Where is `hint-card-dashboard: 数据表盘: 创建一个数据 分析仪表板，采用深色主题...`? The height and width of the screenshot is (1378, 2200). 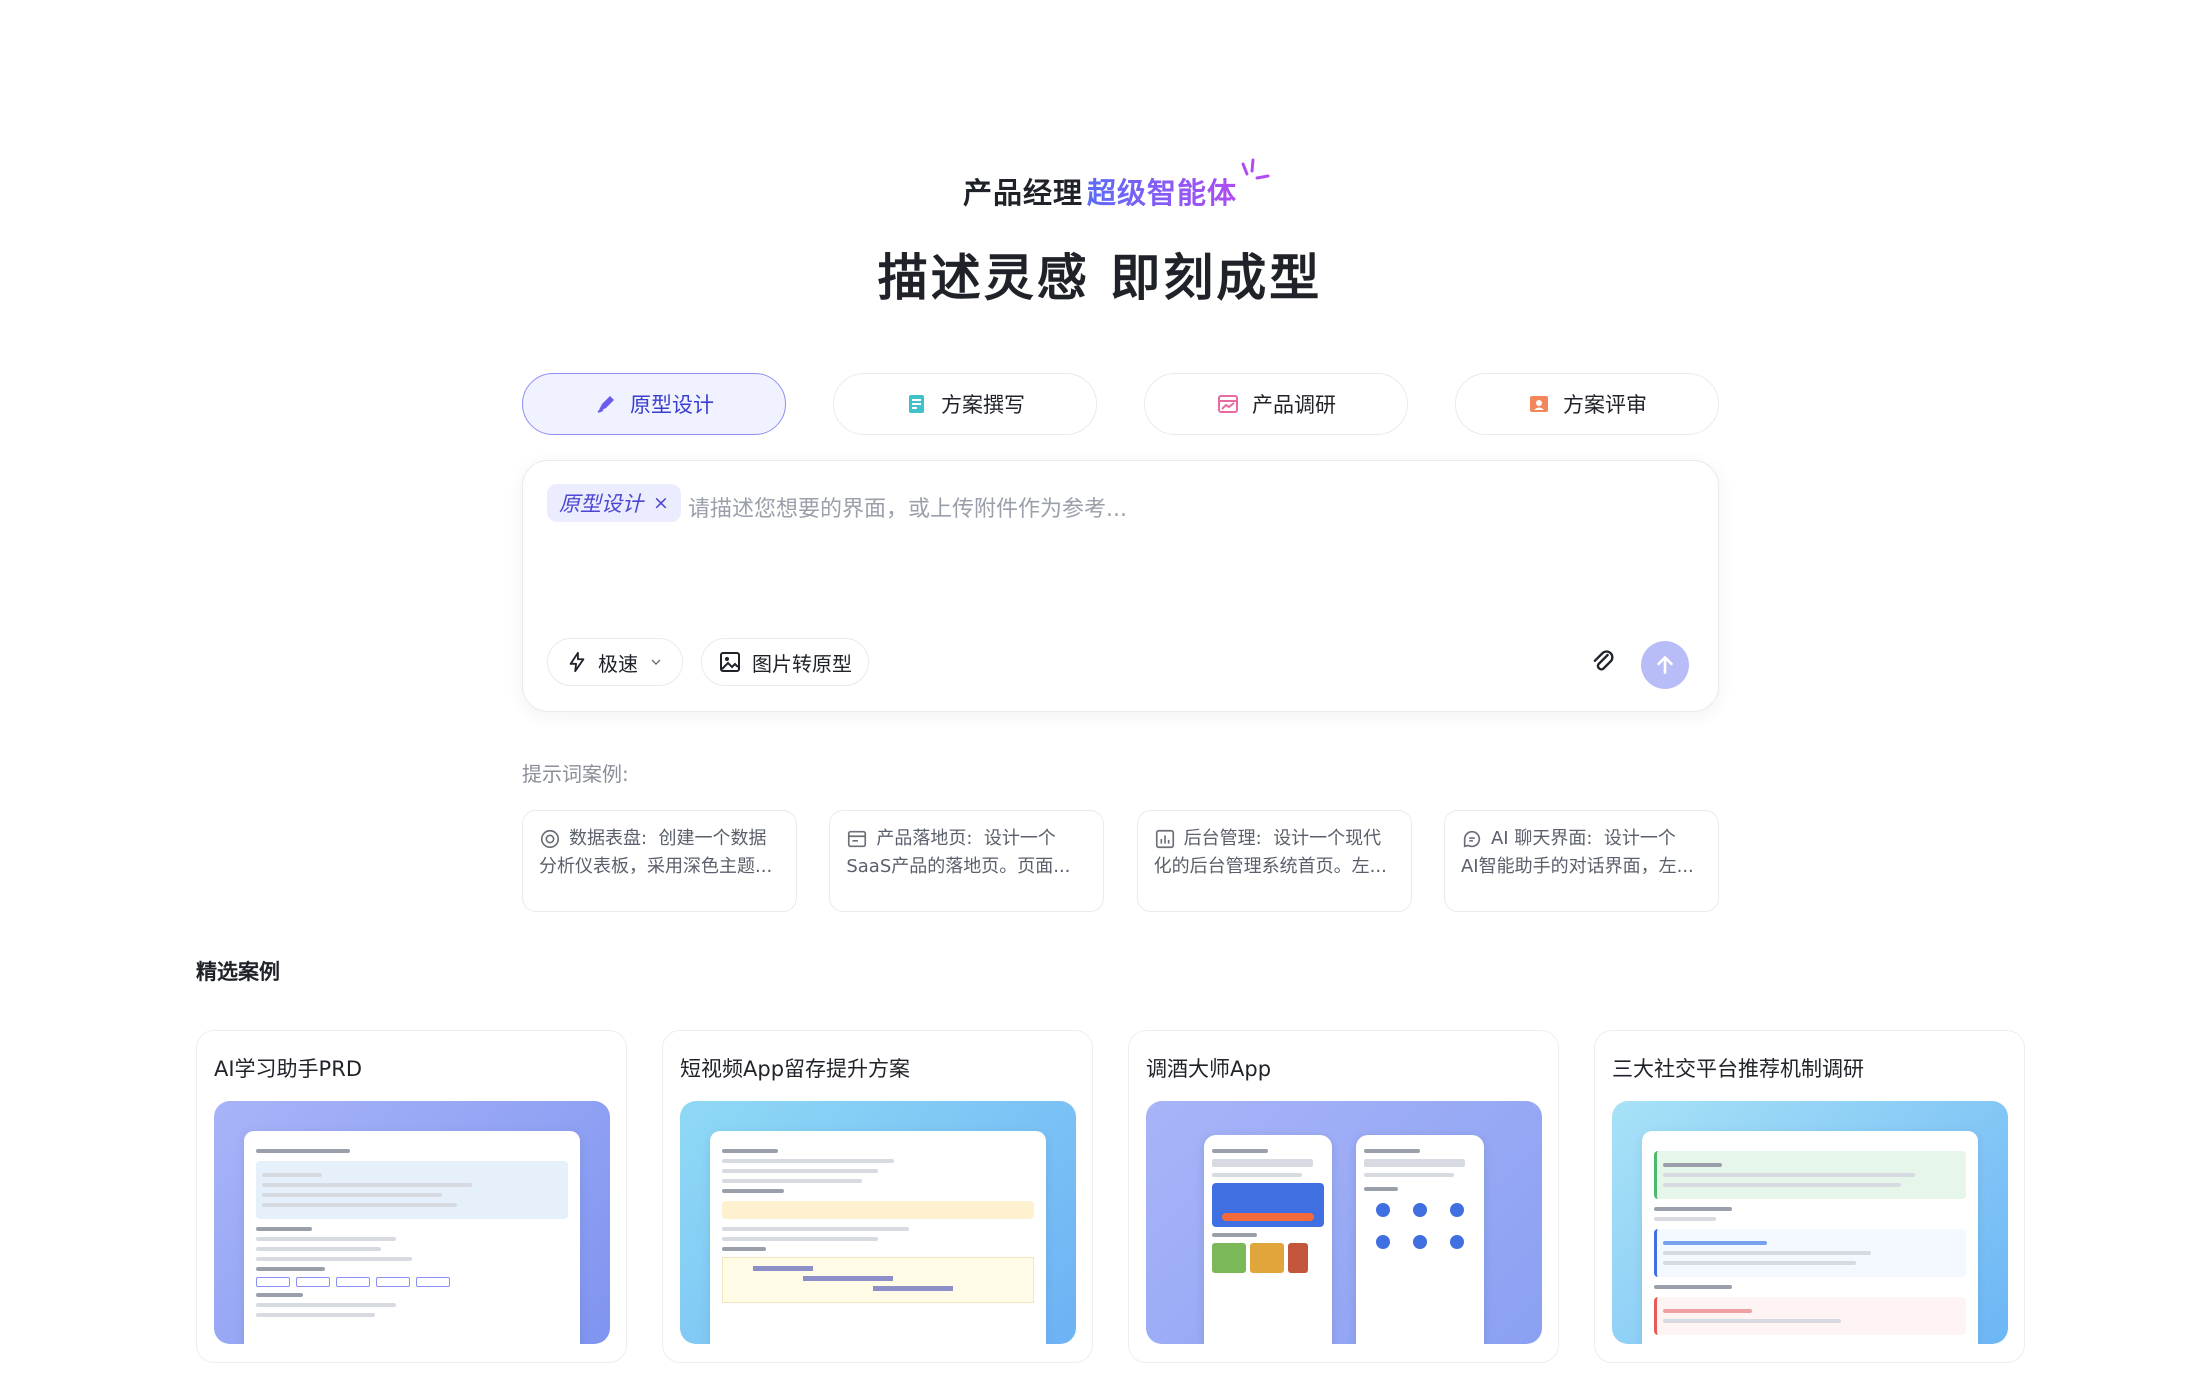
hint-card-dashboard: 数据表盘: 创建一个数据 分析仪表板，采用深色主题... is located at coordinates (659, 861).